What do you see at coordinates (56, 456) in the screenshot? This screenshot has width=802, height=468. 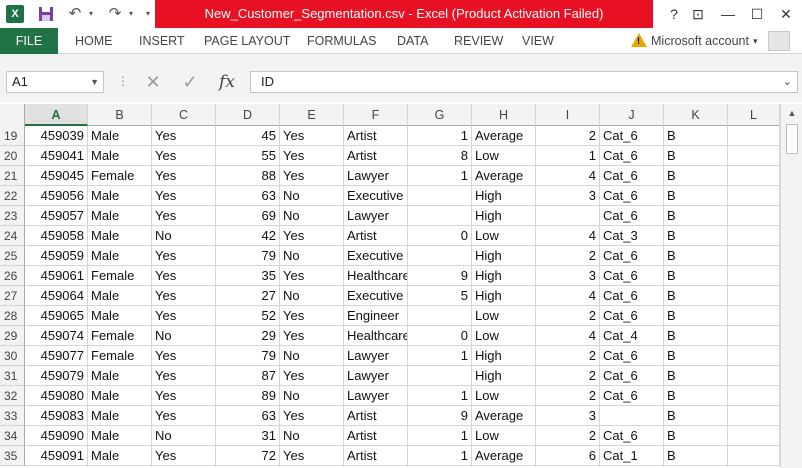 I see `cell-a: 459091` at bounding box center [56, 456].